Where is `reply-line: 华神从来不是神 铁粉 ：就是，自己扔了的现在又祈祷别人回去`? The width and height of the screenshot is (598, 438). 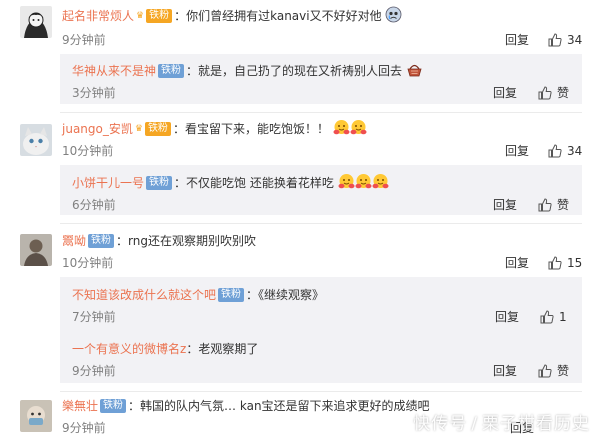
reply-line: 华神从来不是神 铁粉 ：就是，自己扔了的现在又祈祷别人回去 is located at coordinates (247, 71).